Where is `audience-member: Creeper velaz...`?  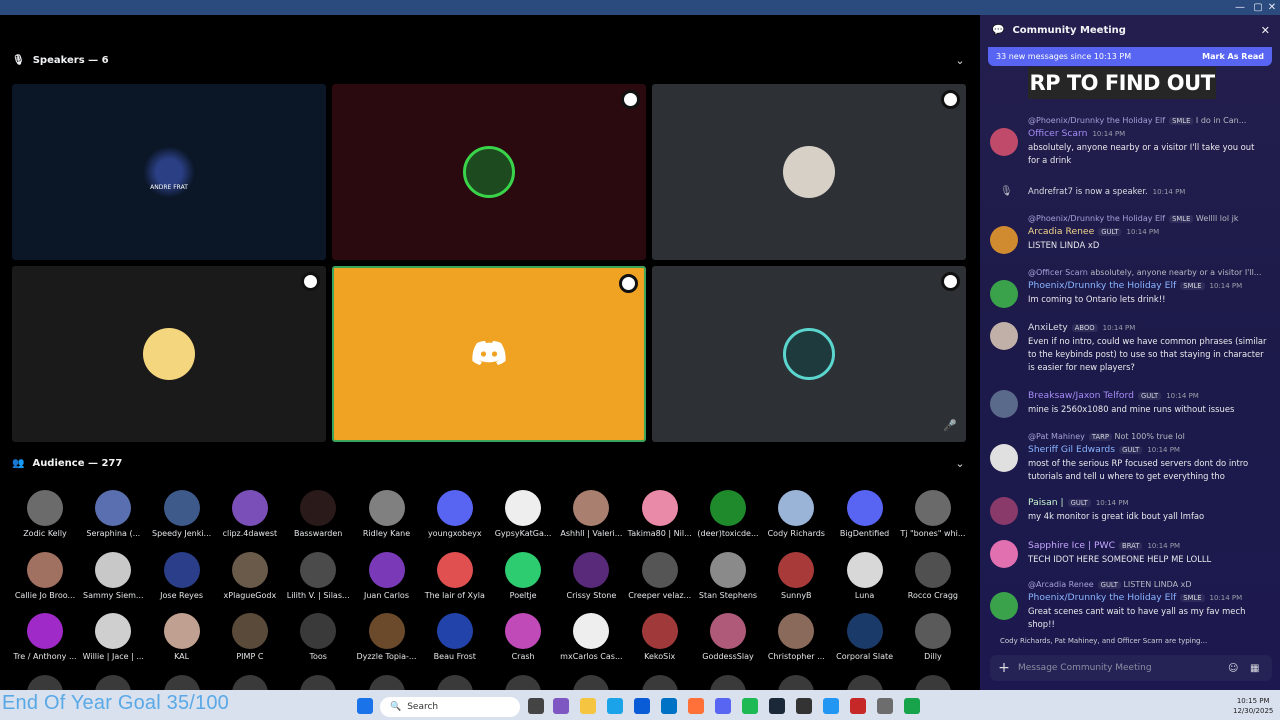
audience-member: Creeper velaz... is located at coordinates (660, 575).